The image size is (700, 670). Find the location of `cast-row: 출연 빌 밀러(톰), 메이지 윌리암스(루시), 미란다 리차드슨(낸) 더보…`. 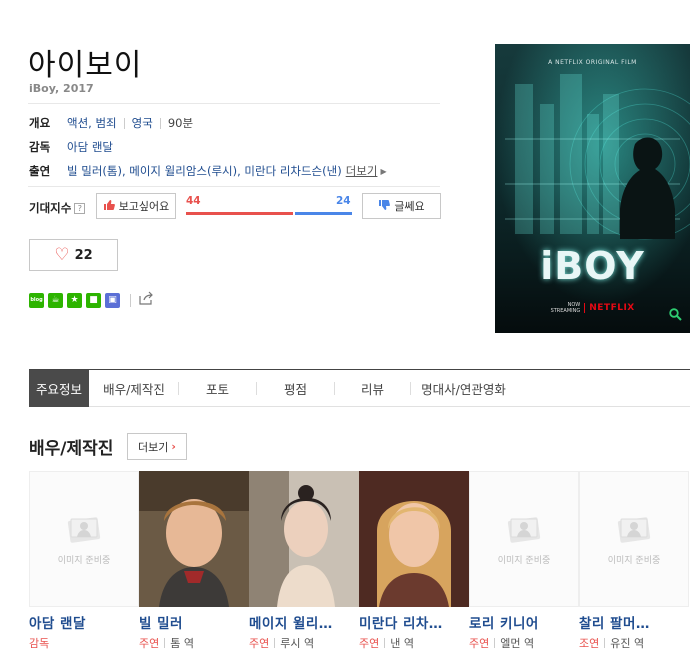

cast-row: 출연 빌 밀러(톰), 메이지 윌리암스(루시), 미란다 리차드슨(낸) 더보… is located at coordinates (208, 171).